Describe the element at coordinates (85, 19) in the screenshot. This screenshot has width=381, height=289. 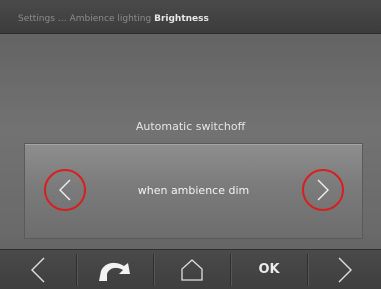
I see `breadcrumb-path: Settings … Ambience lighting` at that location.